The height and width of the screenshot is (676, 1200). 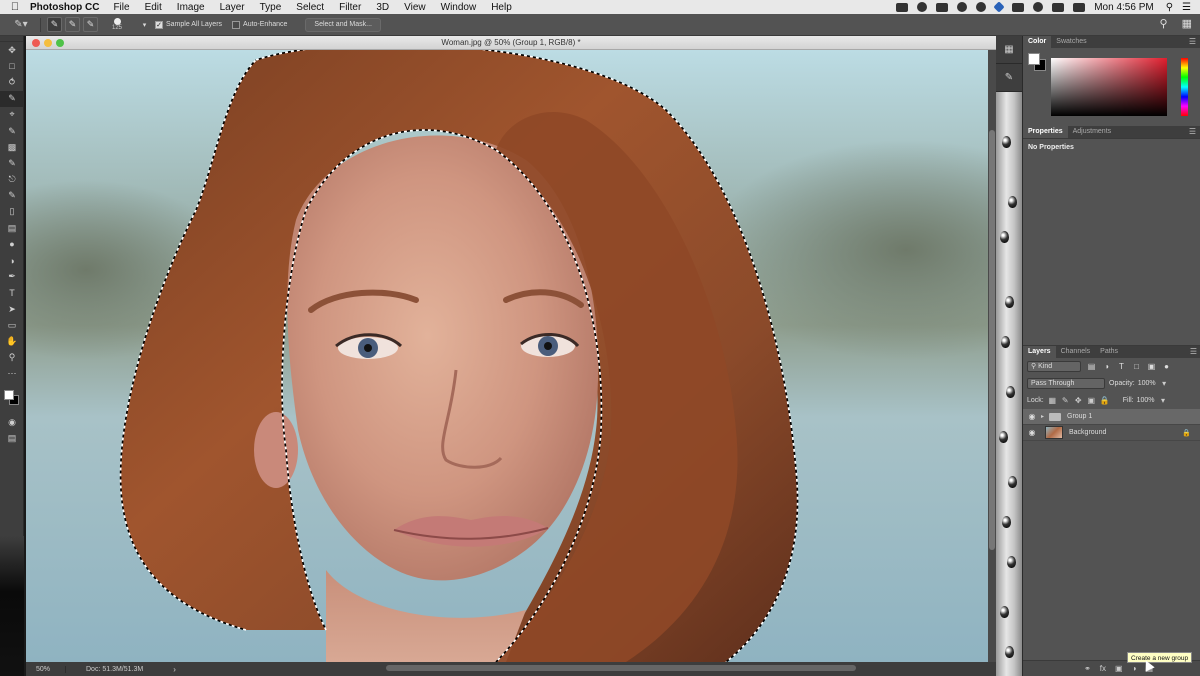 I want to click on eyedropper-tool-icon: ✎, so click(x=12, y=131).